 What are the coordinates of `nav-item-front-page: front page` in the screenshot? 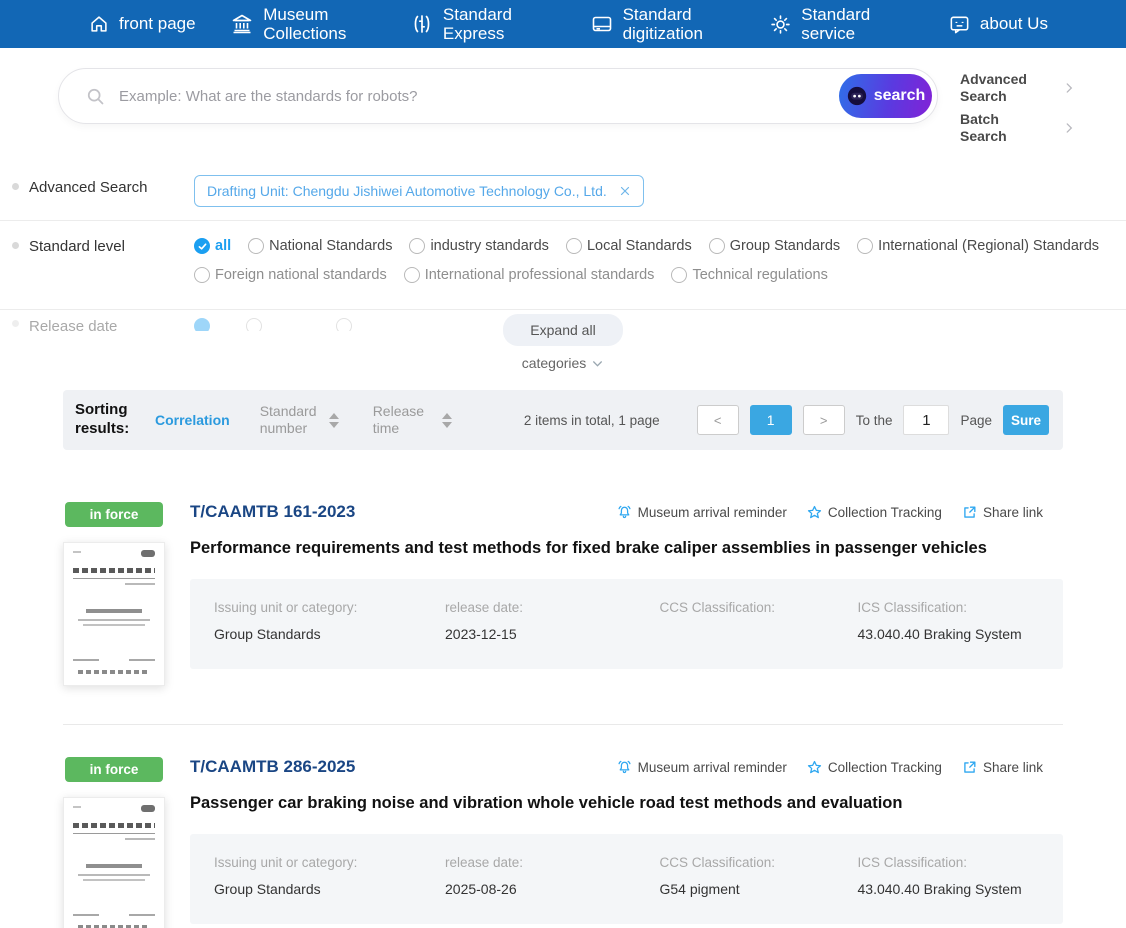 It's located at (142, 24).